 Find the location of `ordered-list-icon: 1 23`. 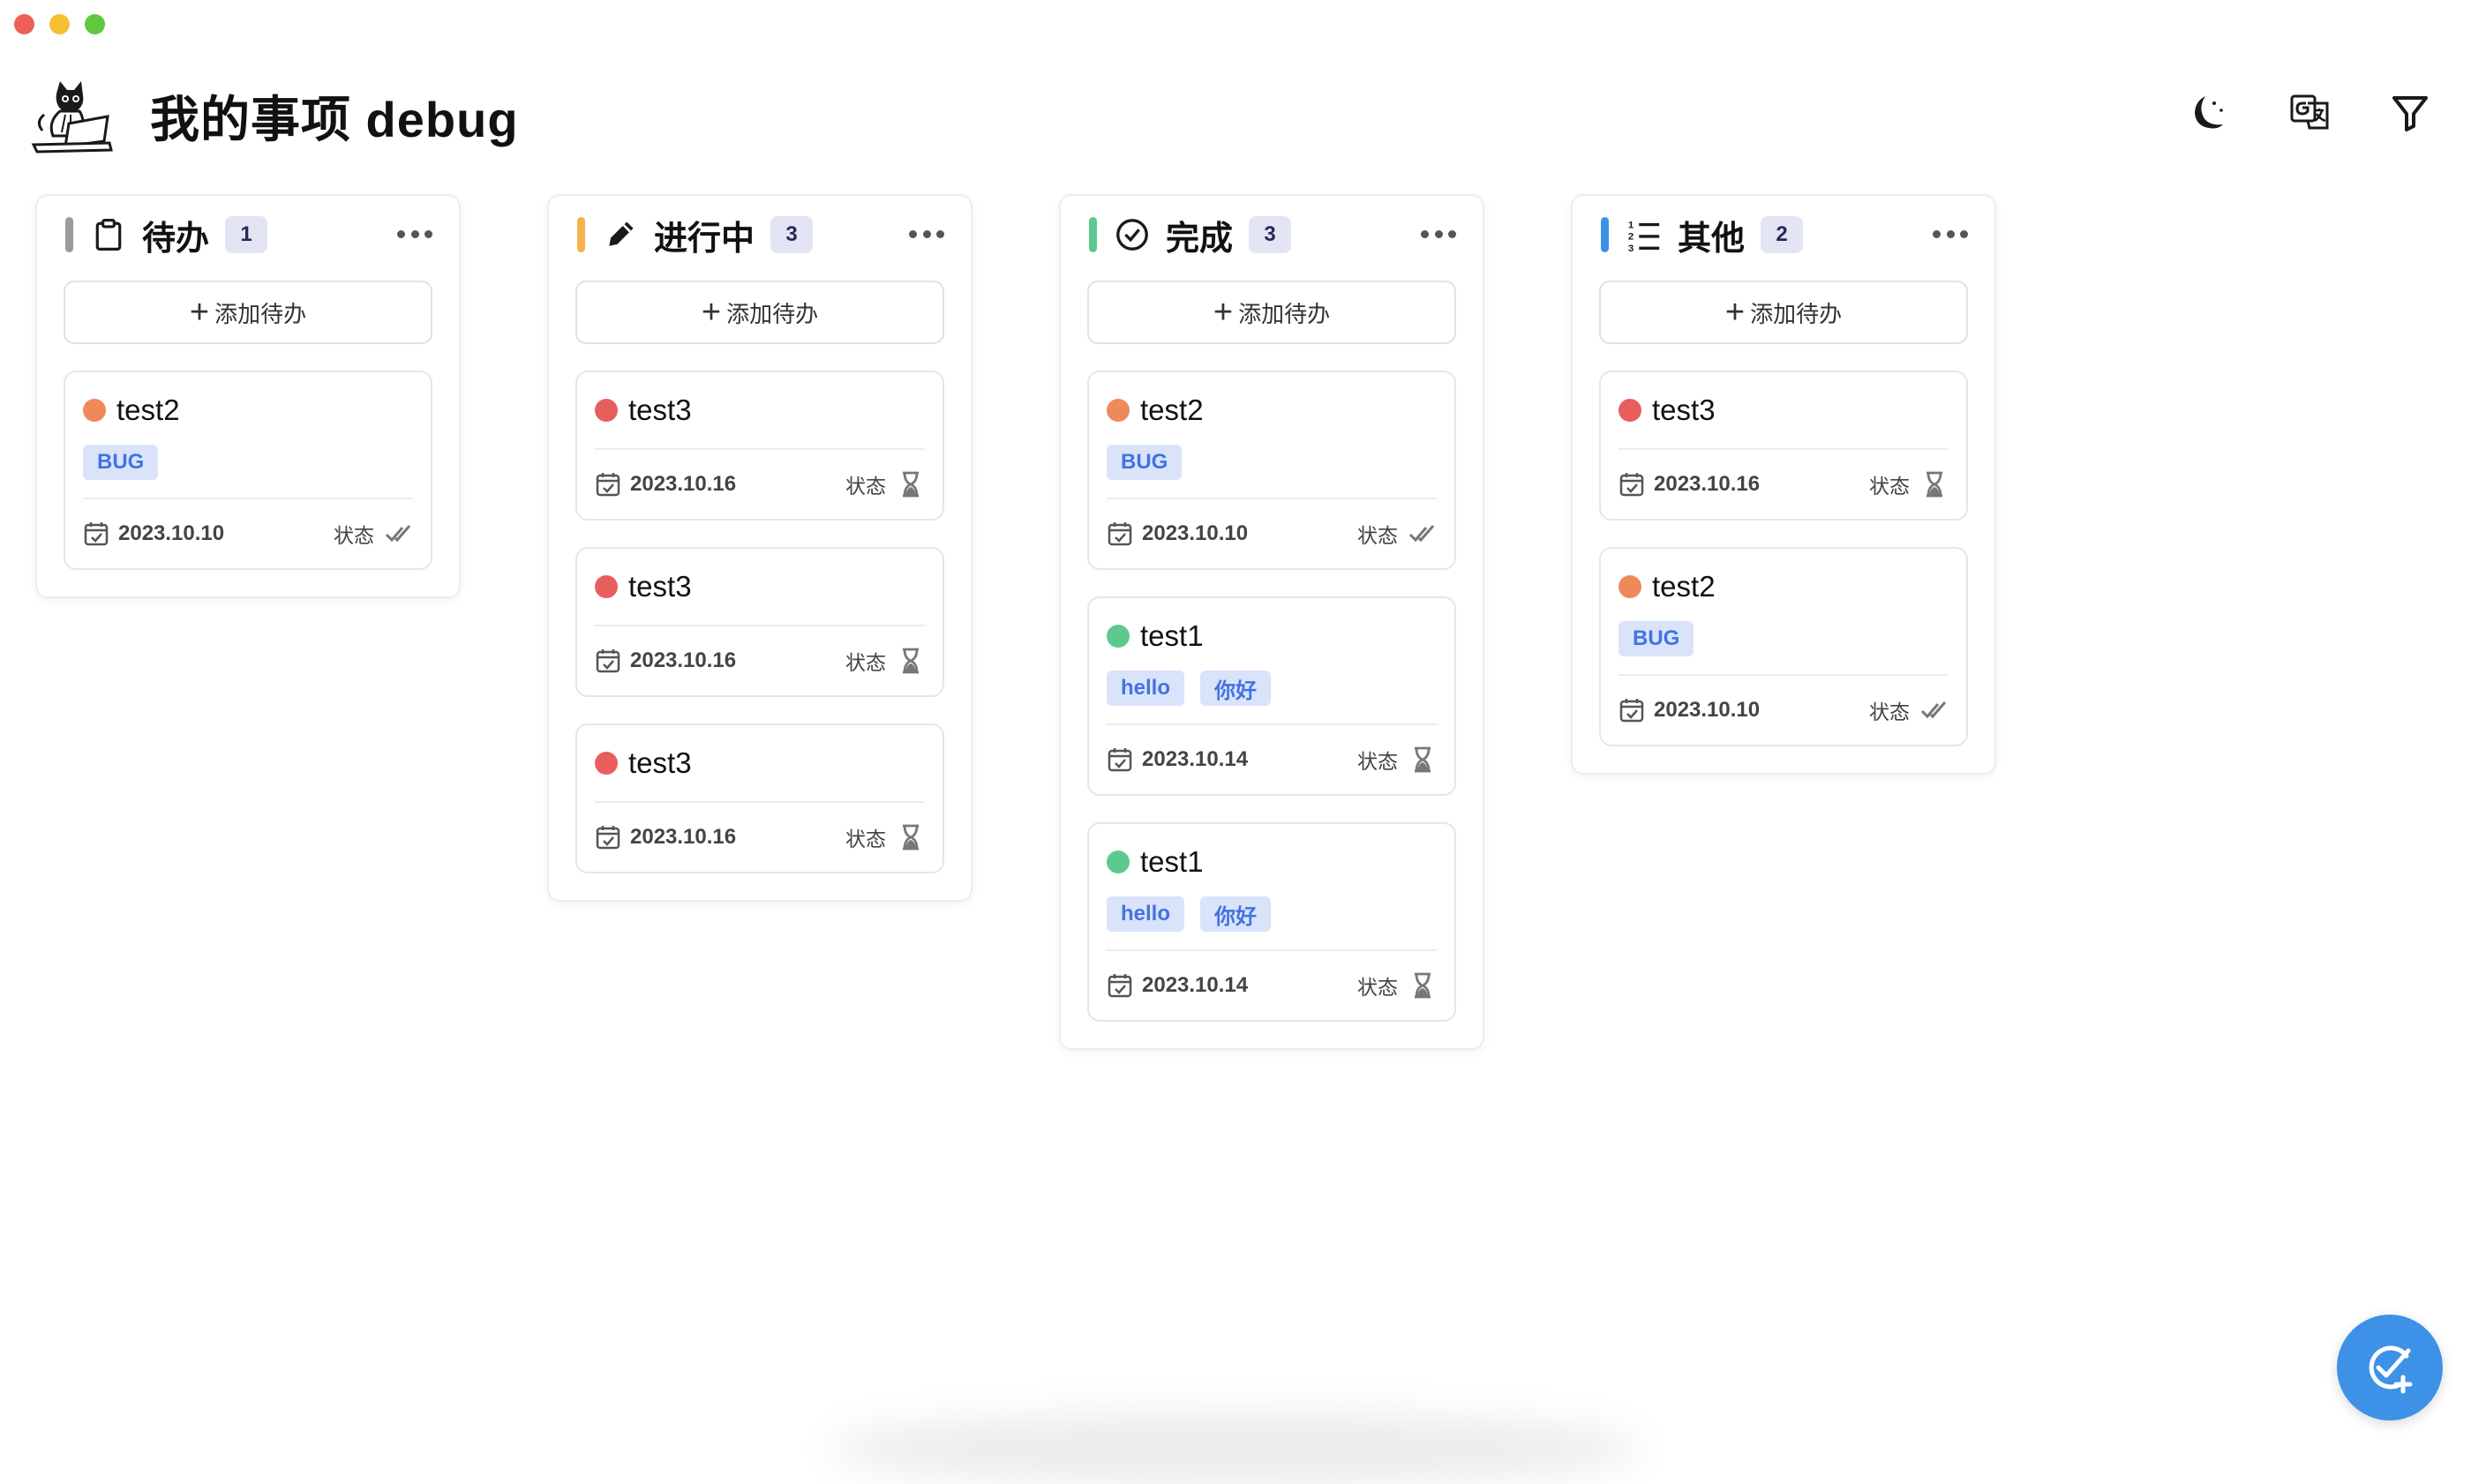

ordered-list-icon: 1 23 is located at coordinates (1644, 234).